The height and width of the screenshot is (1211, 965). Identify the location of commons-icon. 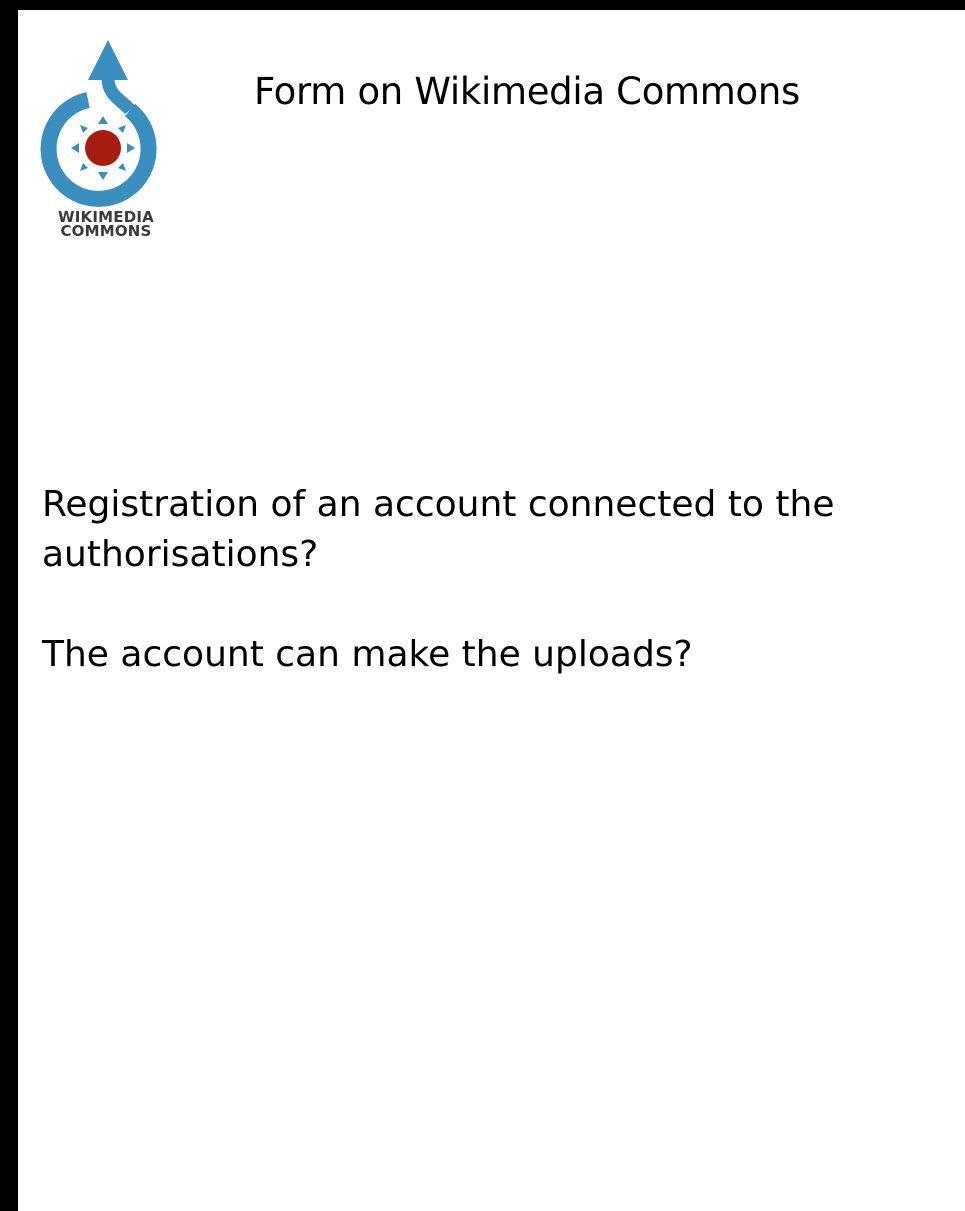
(98, 123).